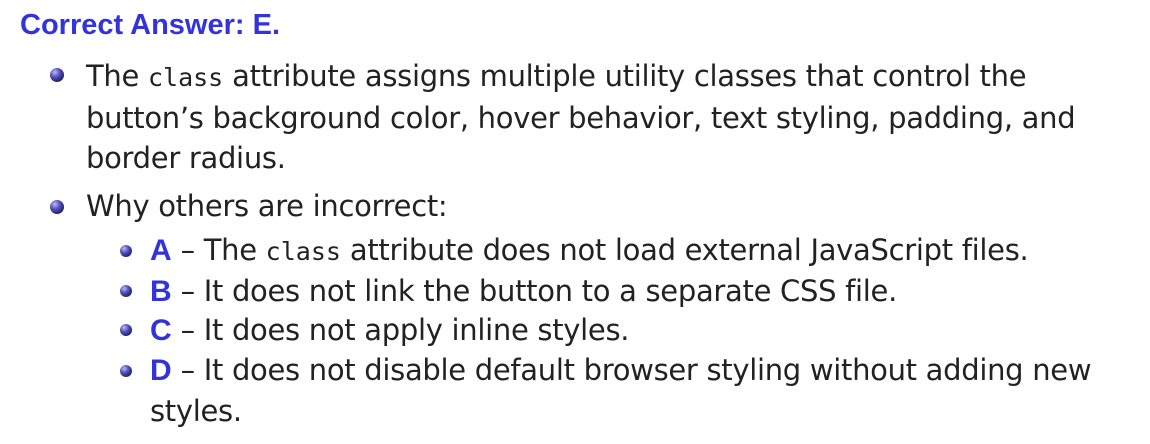 The image size is (1150, 444). What do you see at coordinates (161, 250) in the screenshot?
I see `option-a-letter: A` at bounding box center [161, 250].